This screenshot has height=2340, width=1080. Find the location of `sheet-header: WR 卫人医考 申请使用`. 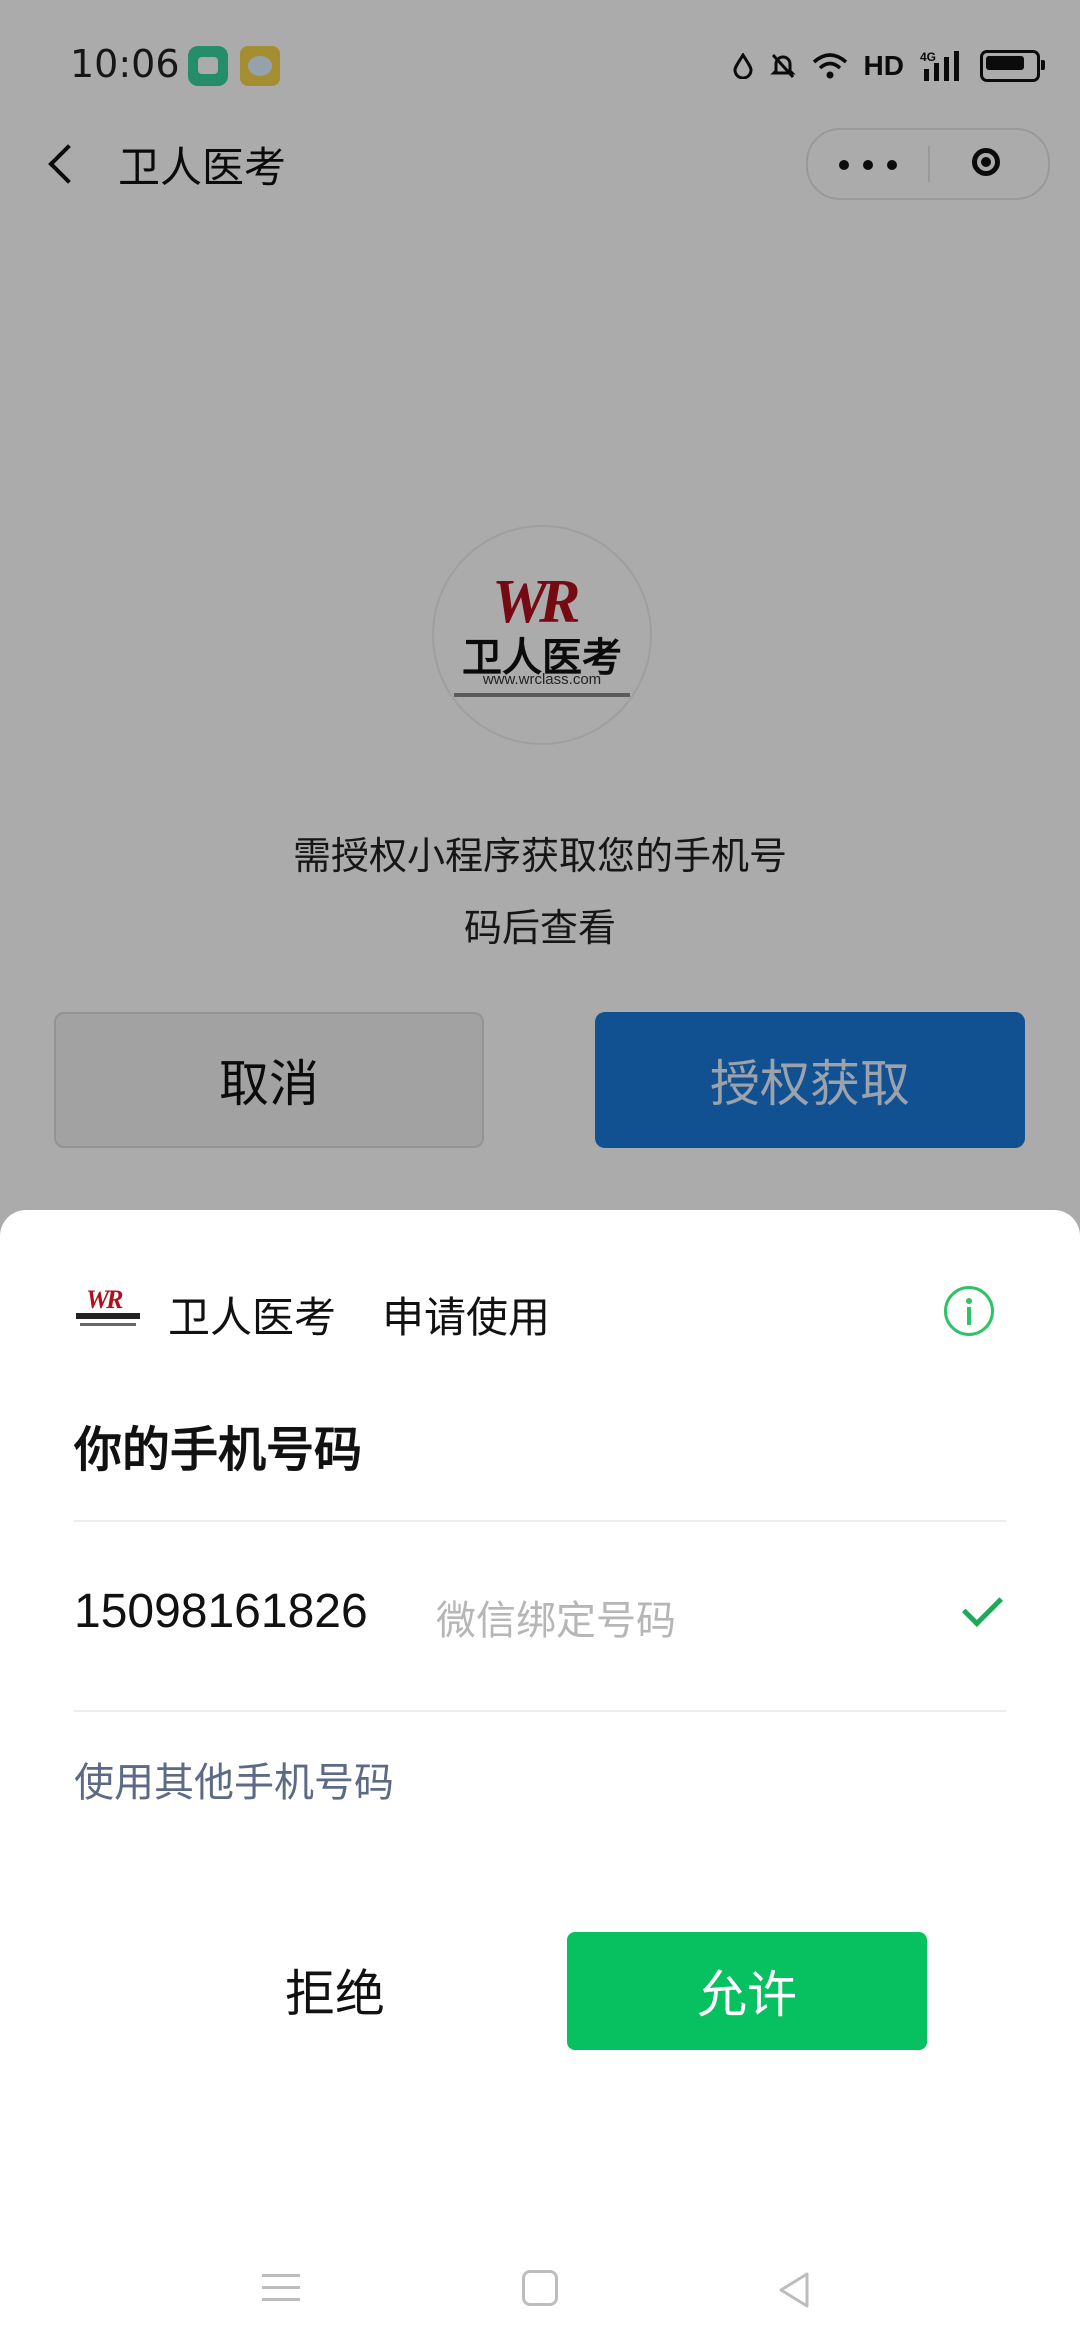

sheet-header: WR 卫人医考 申请使用 is located at coordinates (540, 1276).